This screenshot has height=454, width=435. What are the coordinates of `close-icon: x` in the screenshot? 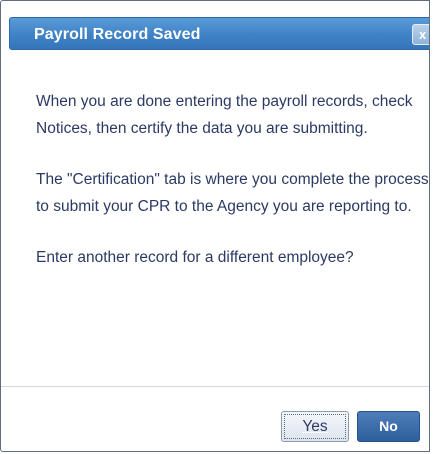 It's located at (423, 34).